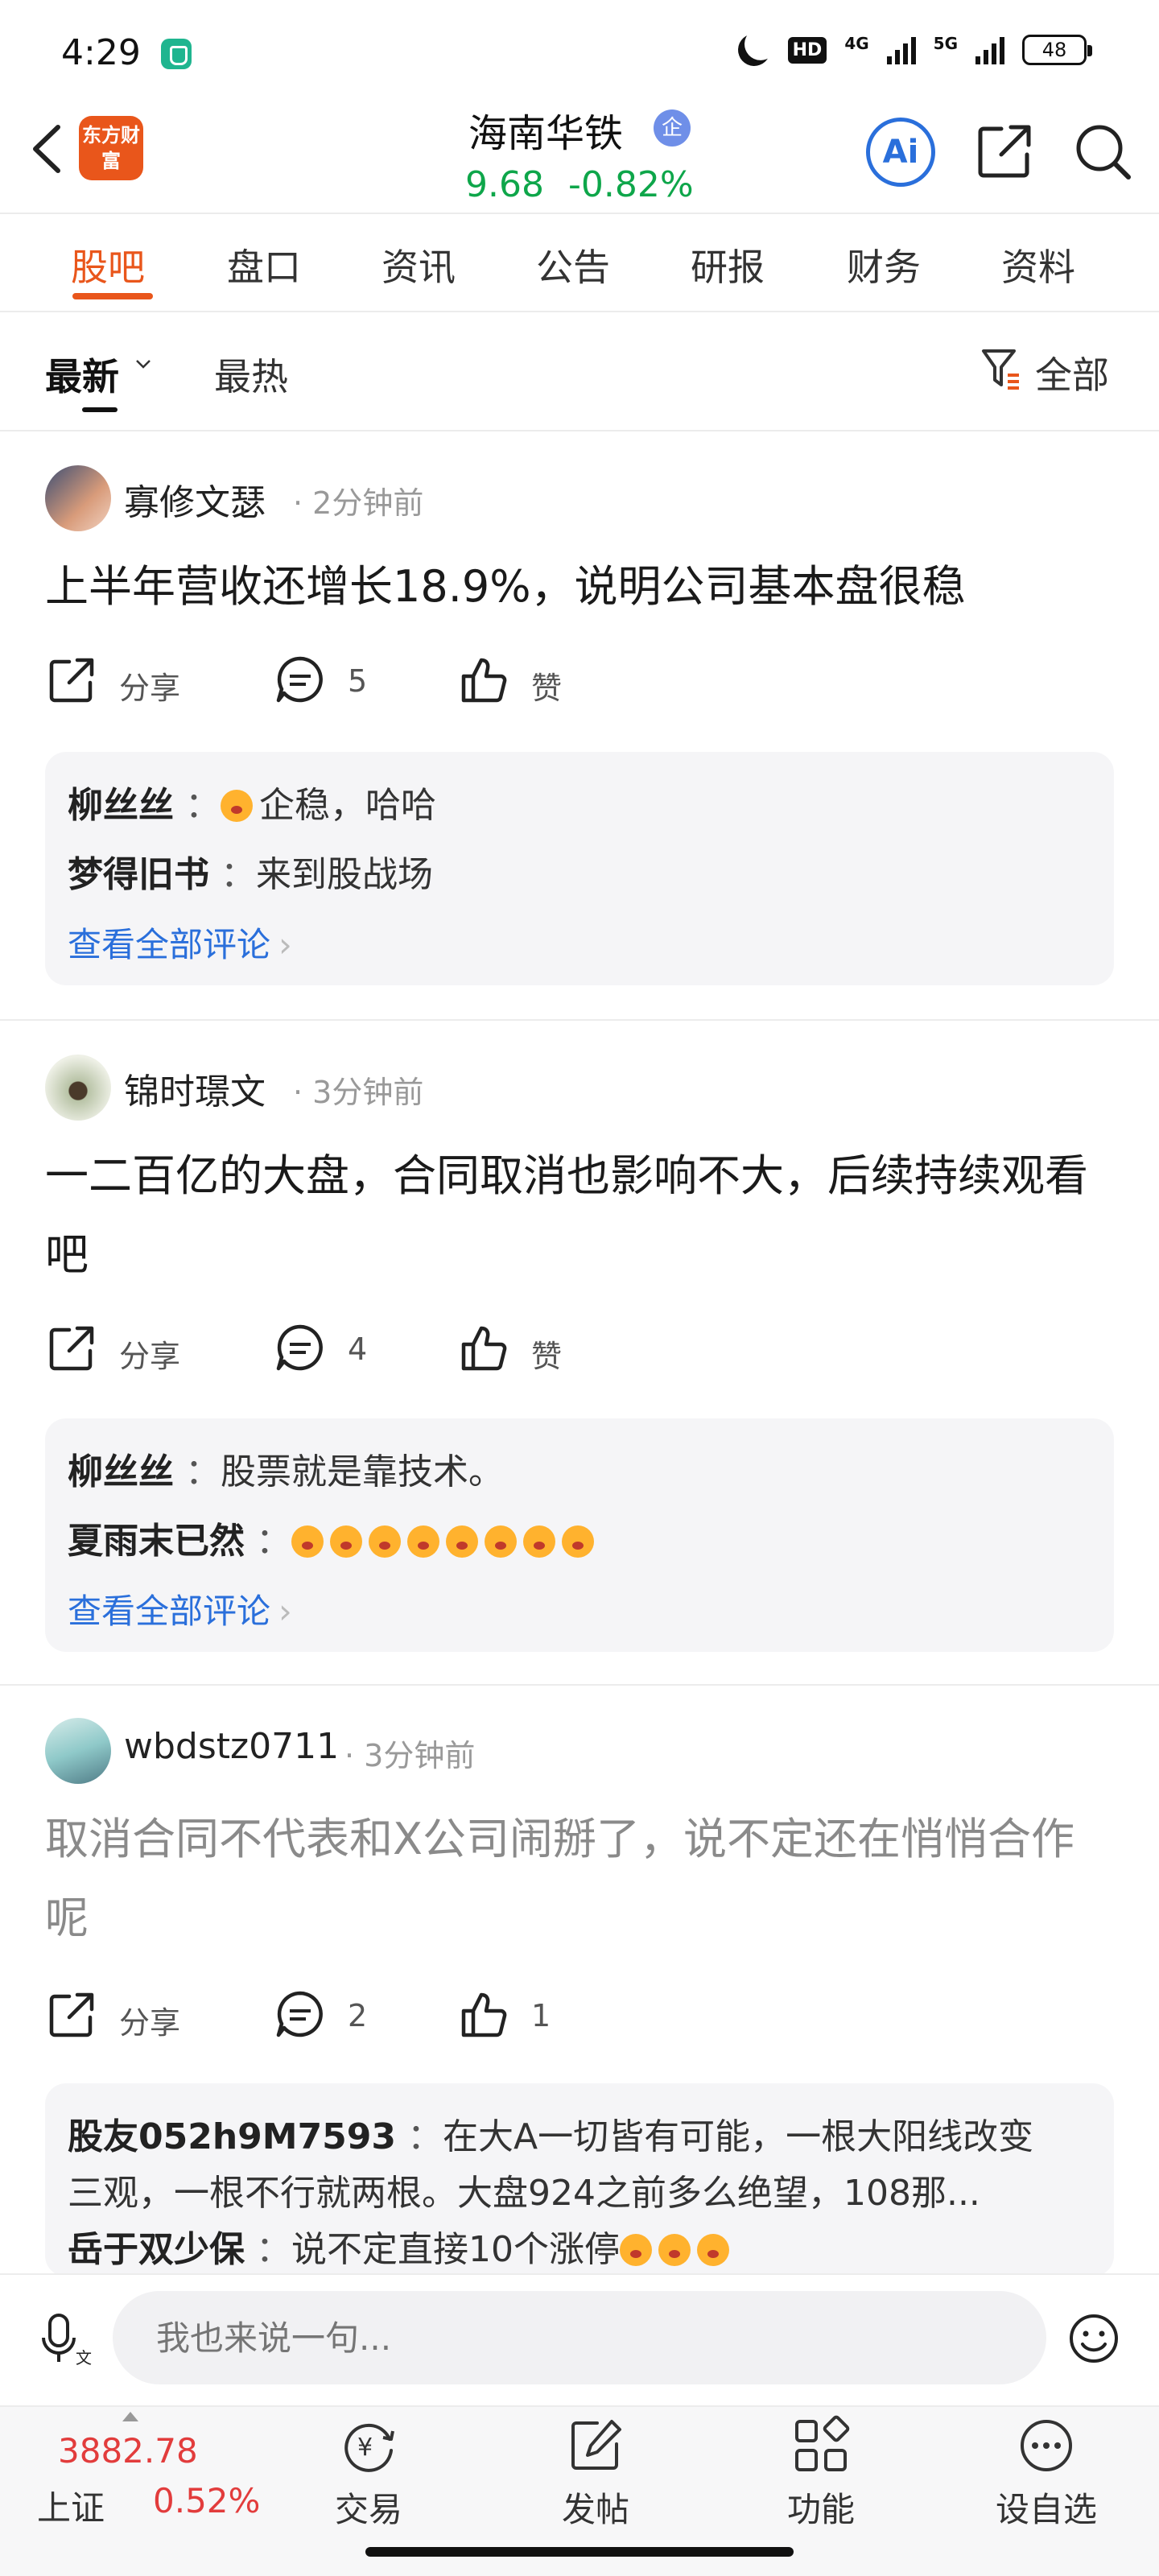  What do you see at coordinates (579, 2552) in the screenshot?
I see `home-indicator` at bounding box center [579, 2552].